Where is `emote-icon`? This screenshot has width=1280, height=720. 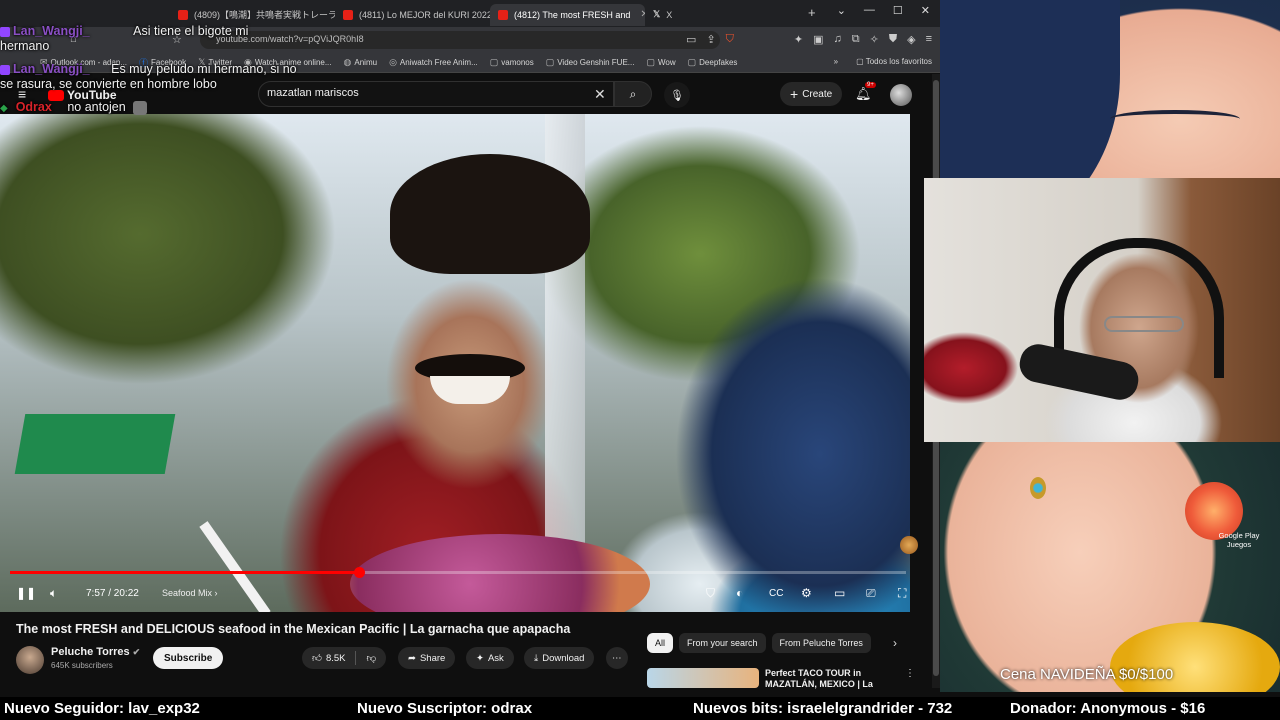 emote-icon is located at coordinates (140, 107).